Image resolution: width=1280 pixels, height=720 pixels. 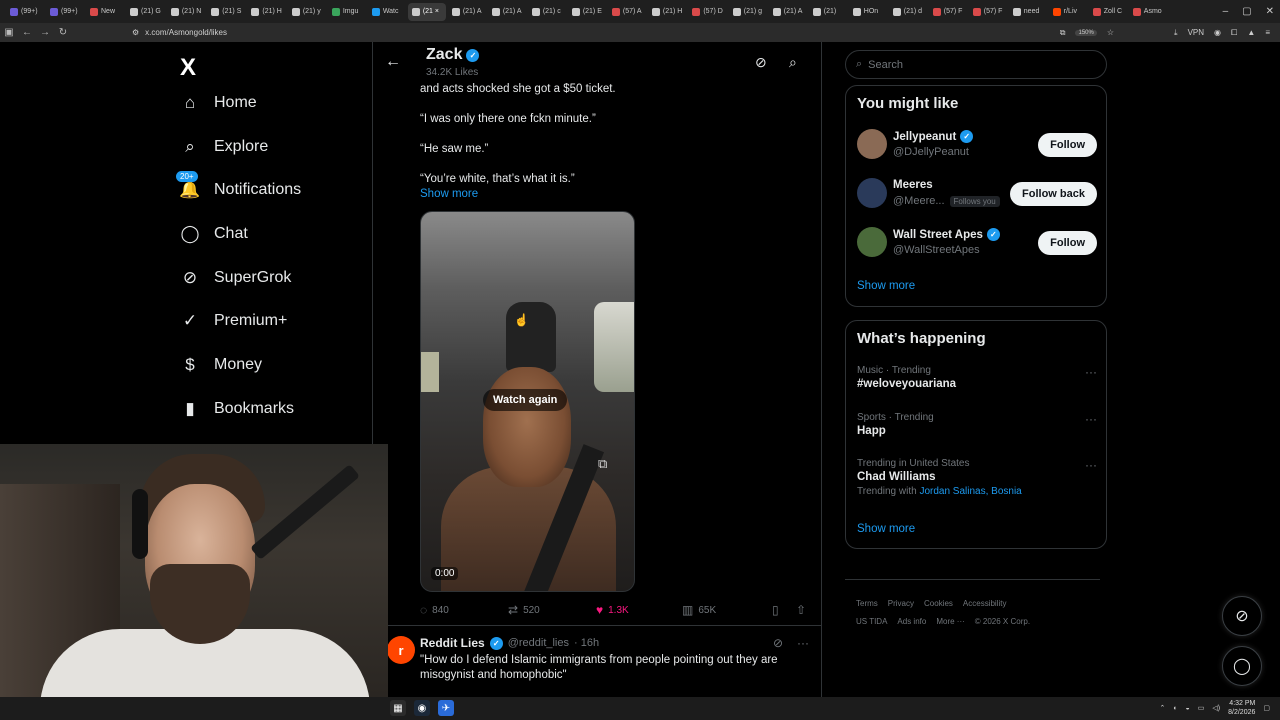 What do you see at coordinates (1267, 32) in the screenshot?
I see `menu-icon: ≡` at bounding box center [1267, 32].